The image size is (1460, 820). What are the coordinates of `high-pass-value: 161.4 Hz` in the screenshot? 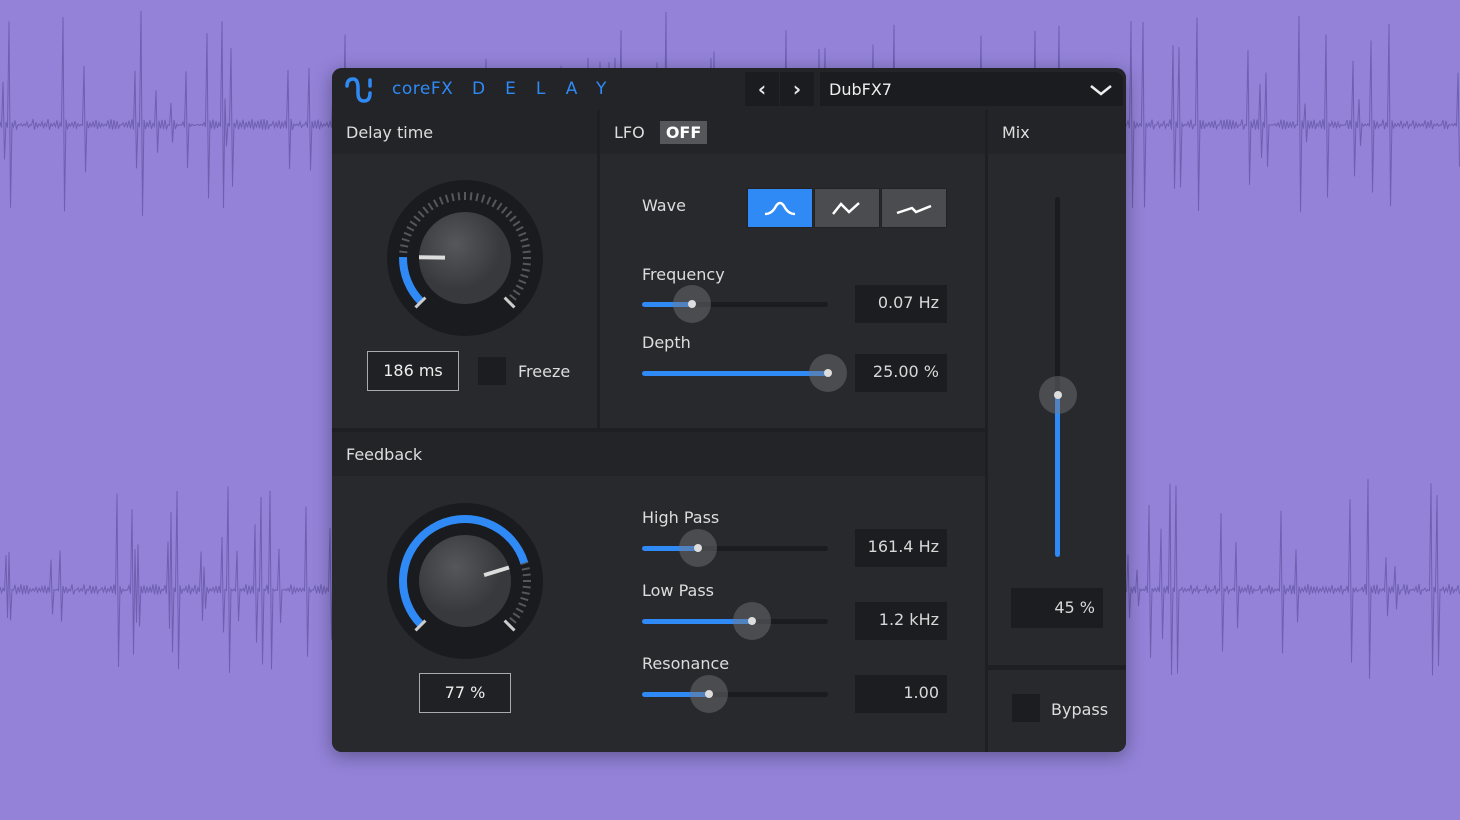 It's located at (901, 548).